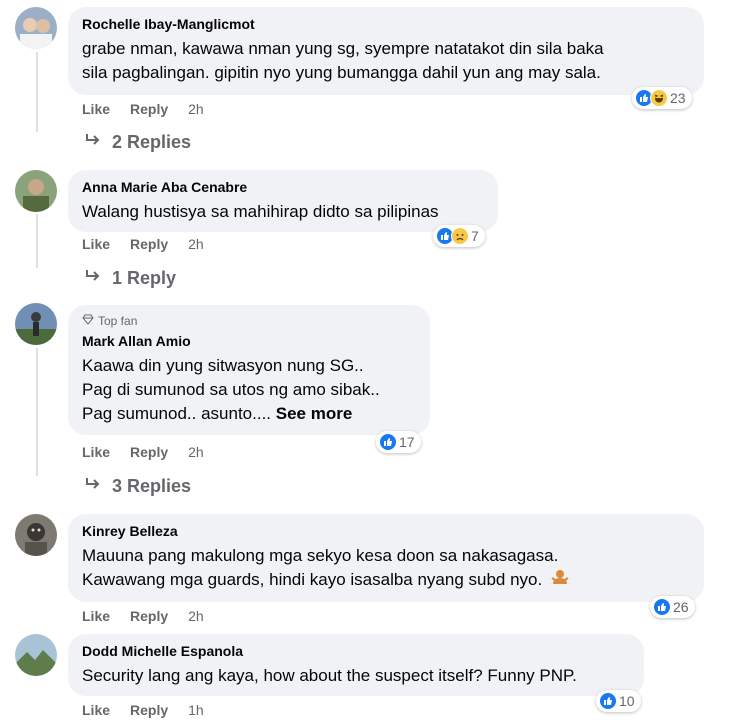 This screenshot has width=750, height=720. Describe the element at coordinates (618, 701) in the screenshot. I see `reaction-summary: 10` at that location.